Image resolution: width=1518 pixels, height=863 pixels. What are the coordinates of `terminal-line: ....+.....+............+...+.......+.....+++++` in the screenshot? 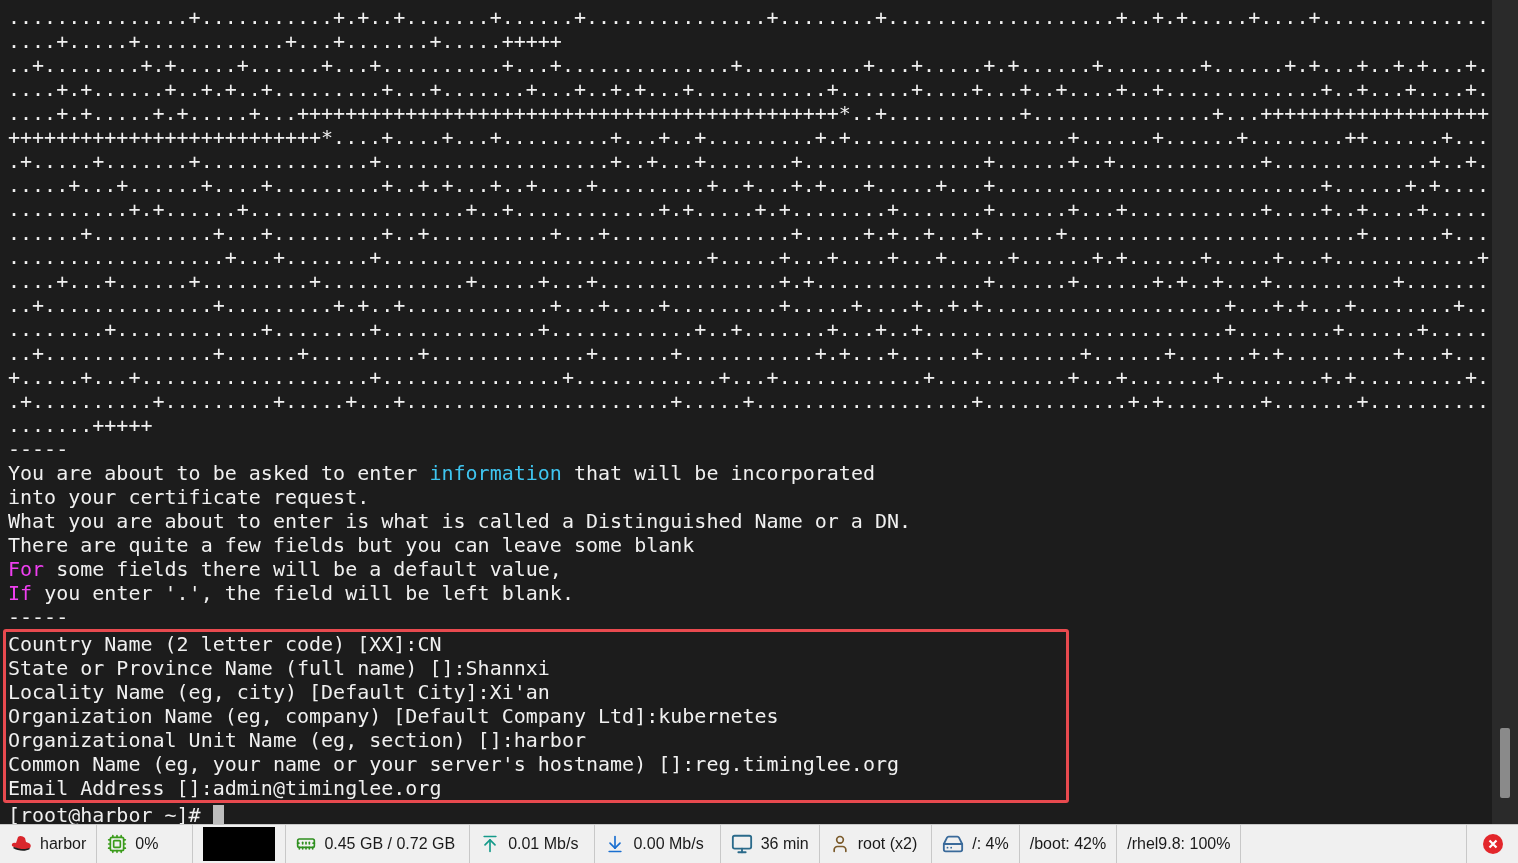 It's located at (285, 41).